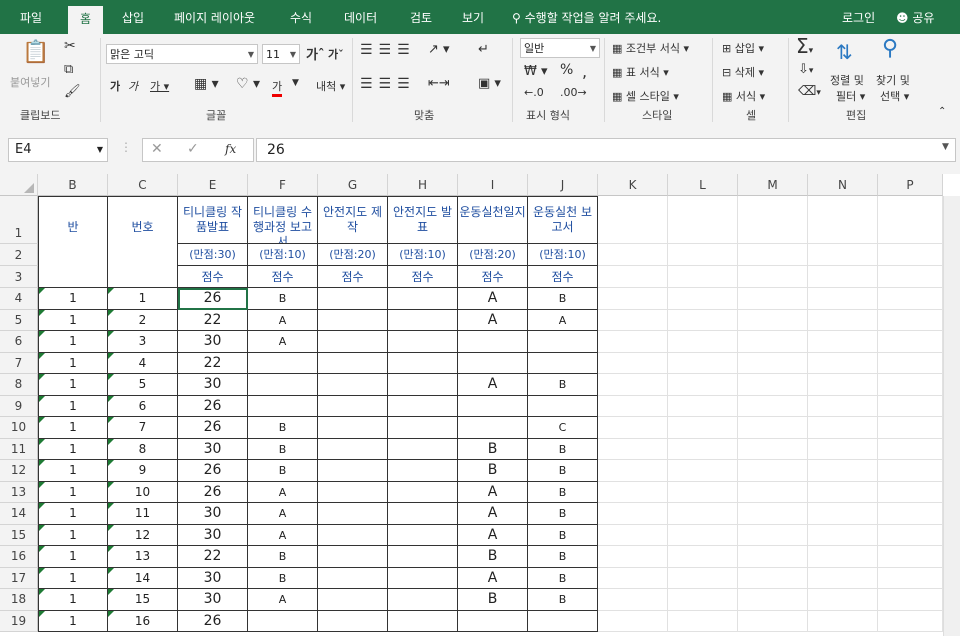  What do you see at coordinates (143, 342) in the screenshot?
I see `cell-number: 3` at bounding box center [143, 342].